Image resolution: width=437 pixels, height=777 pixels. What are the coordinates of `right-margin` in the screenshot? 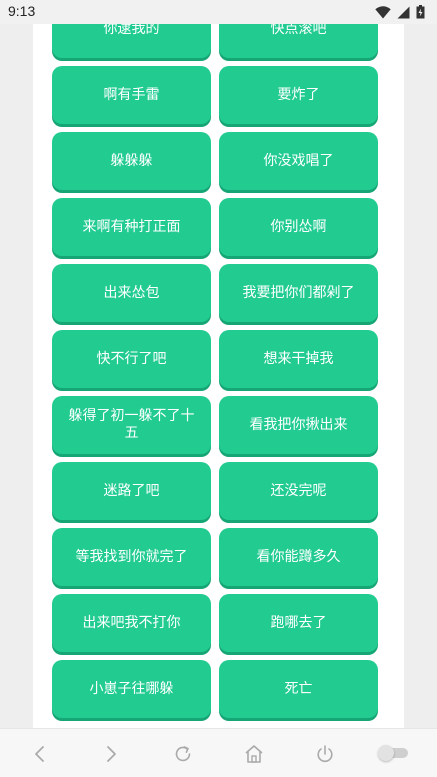 It's located at (420, 376).